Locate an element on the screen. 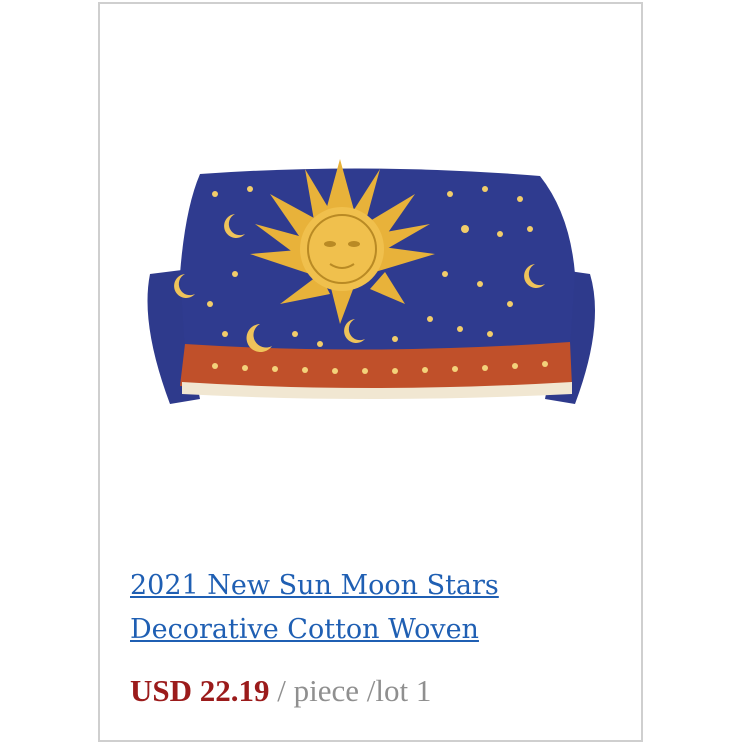 The image size is (745, 745). price-unit: / piece /lot 1 is located at coordinates (354, 690).